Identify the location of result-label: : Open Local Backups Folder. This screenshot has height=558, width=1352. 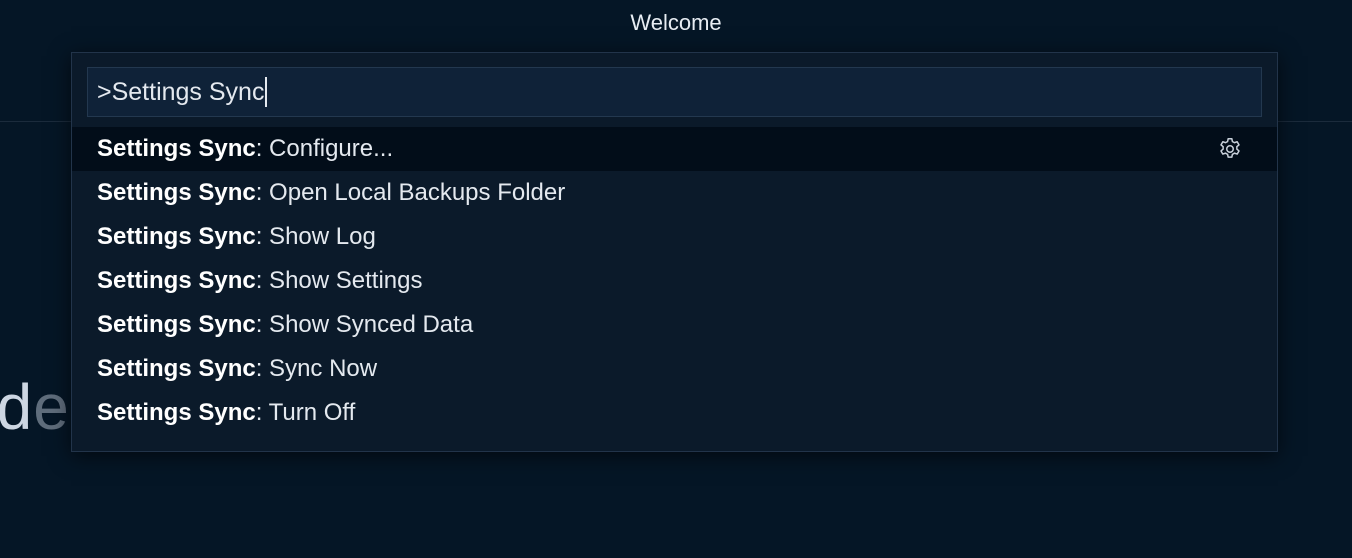
(410, 192).